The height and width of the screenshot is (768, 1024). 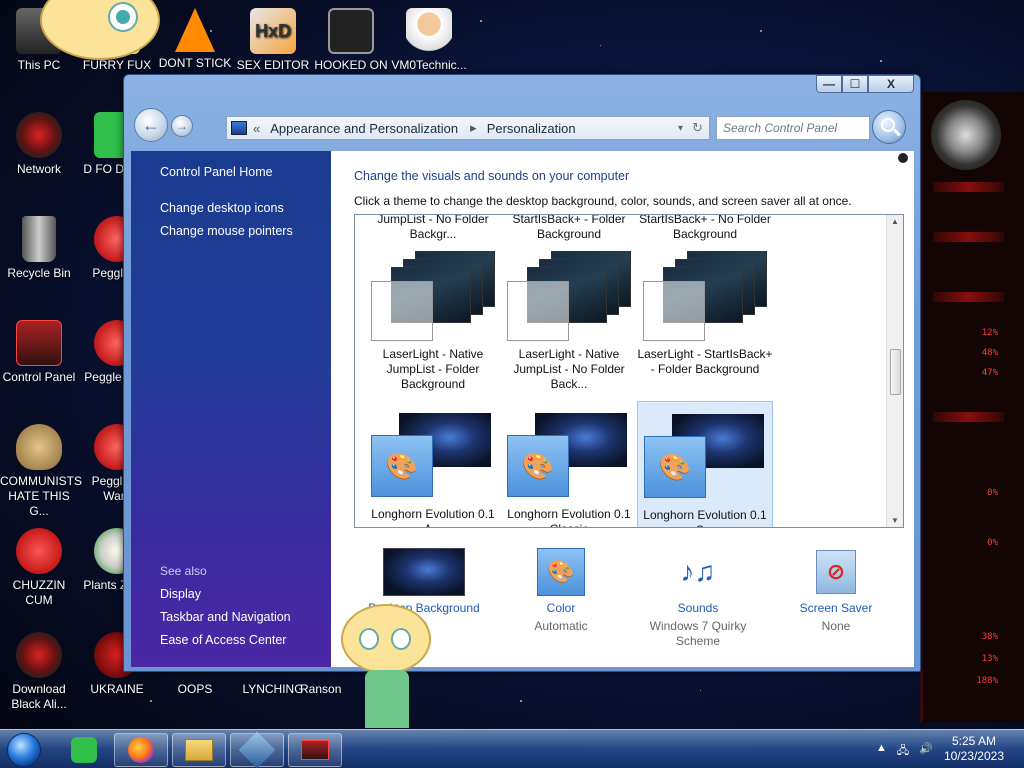 I want to click on taskbar-firefox, so click(x=141, y=750).